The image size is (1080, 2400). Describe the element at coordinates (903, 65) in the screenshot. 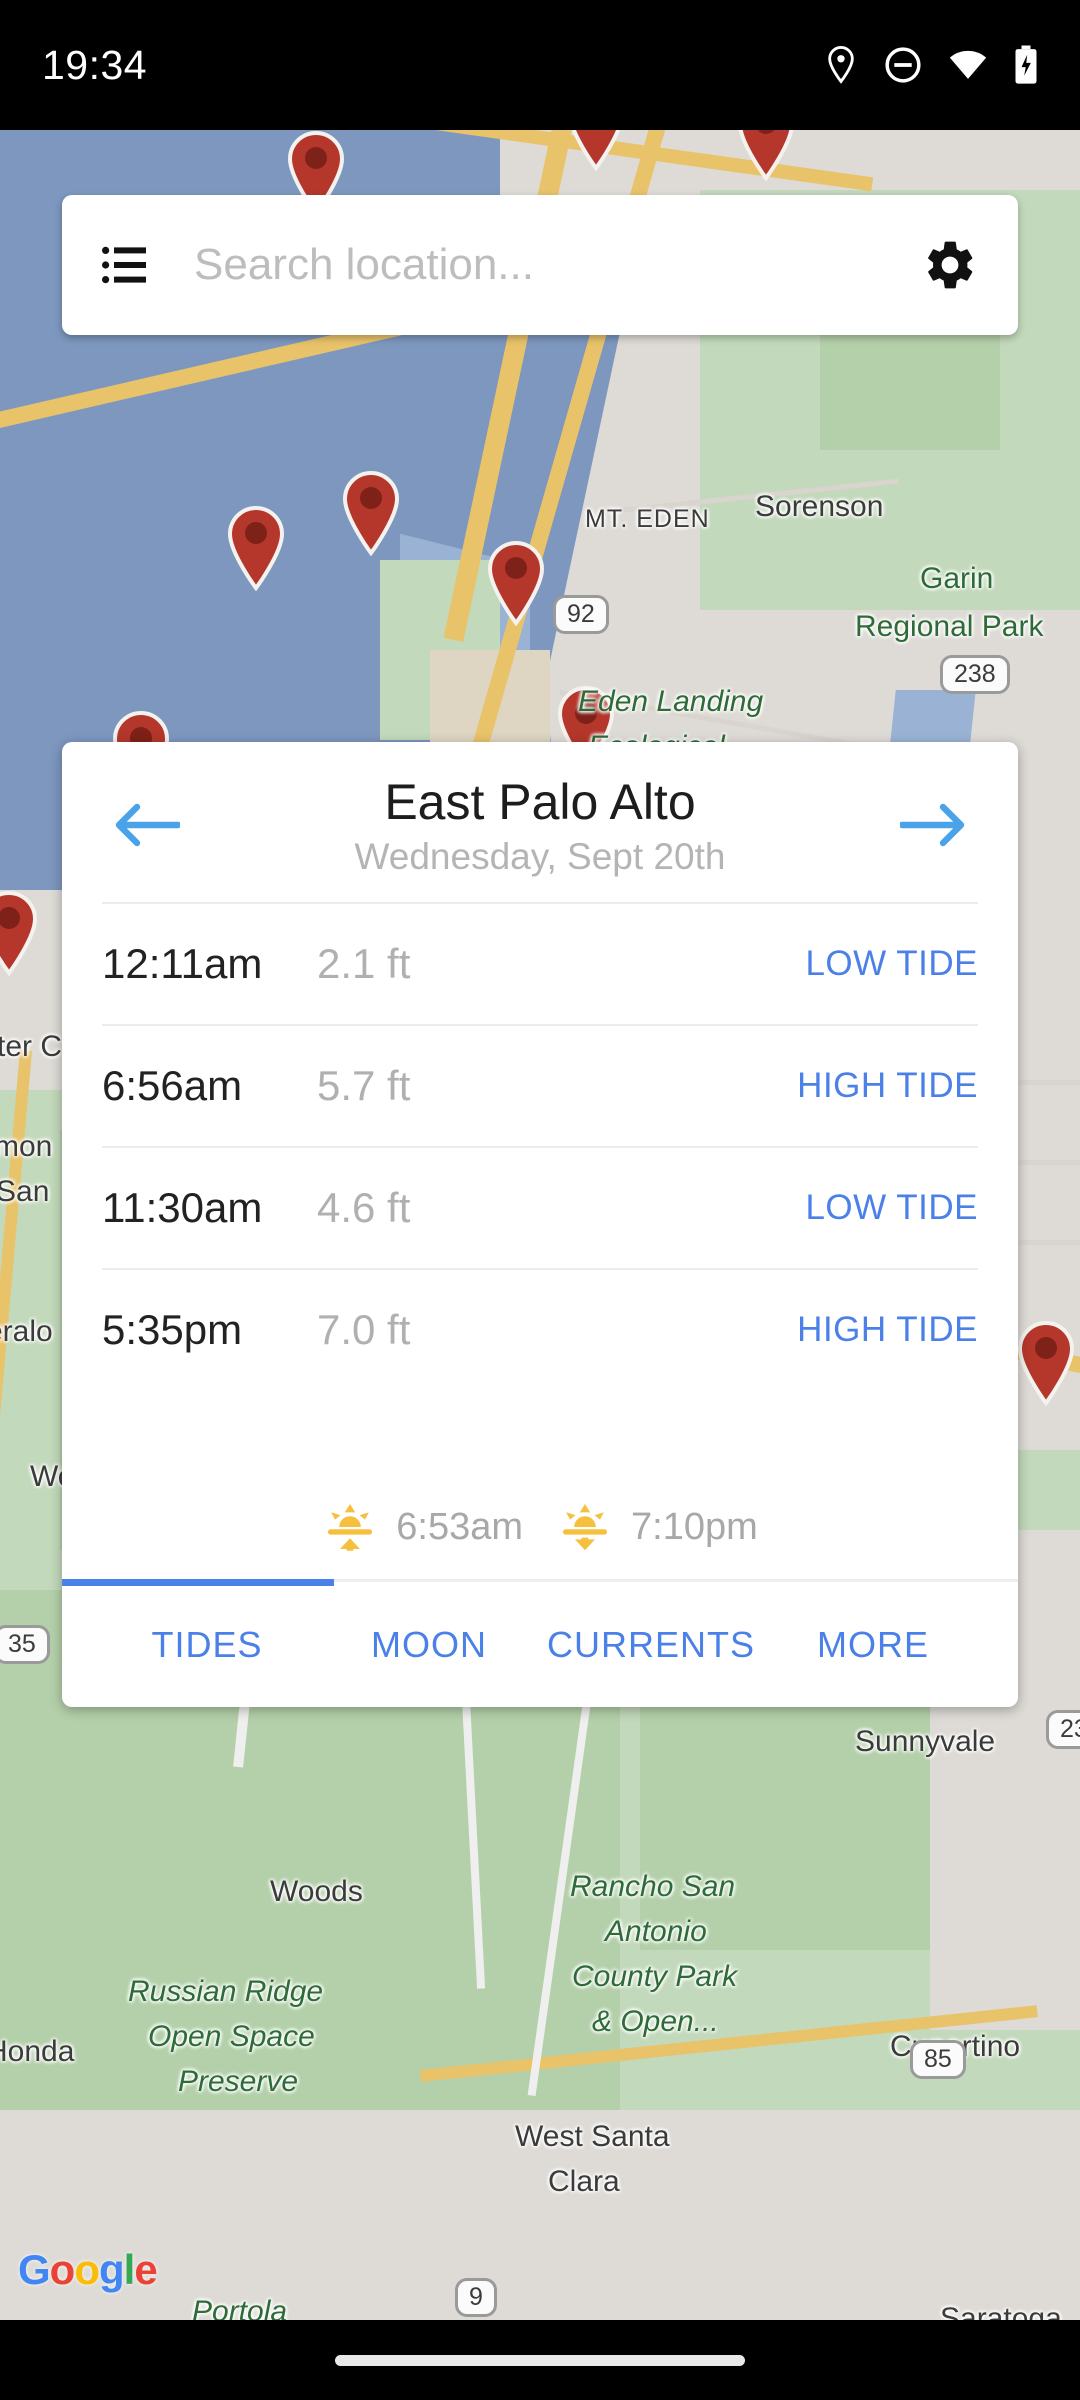

I see `do-not-disturb-icon` at that location.